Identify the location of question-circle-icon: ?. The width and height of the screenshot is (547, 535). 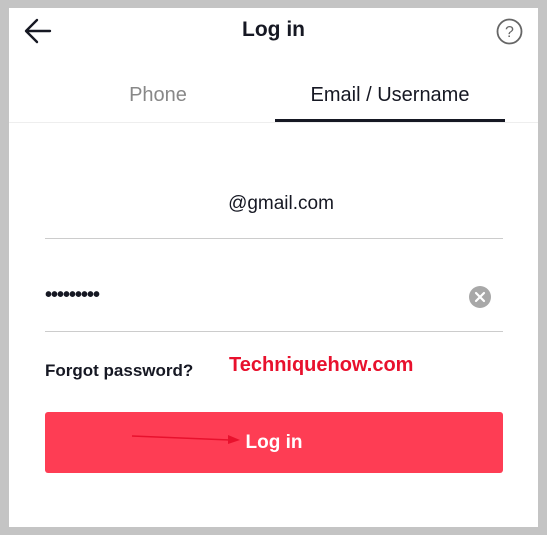
(509, 31).